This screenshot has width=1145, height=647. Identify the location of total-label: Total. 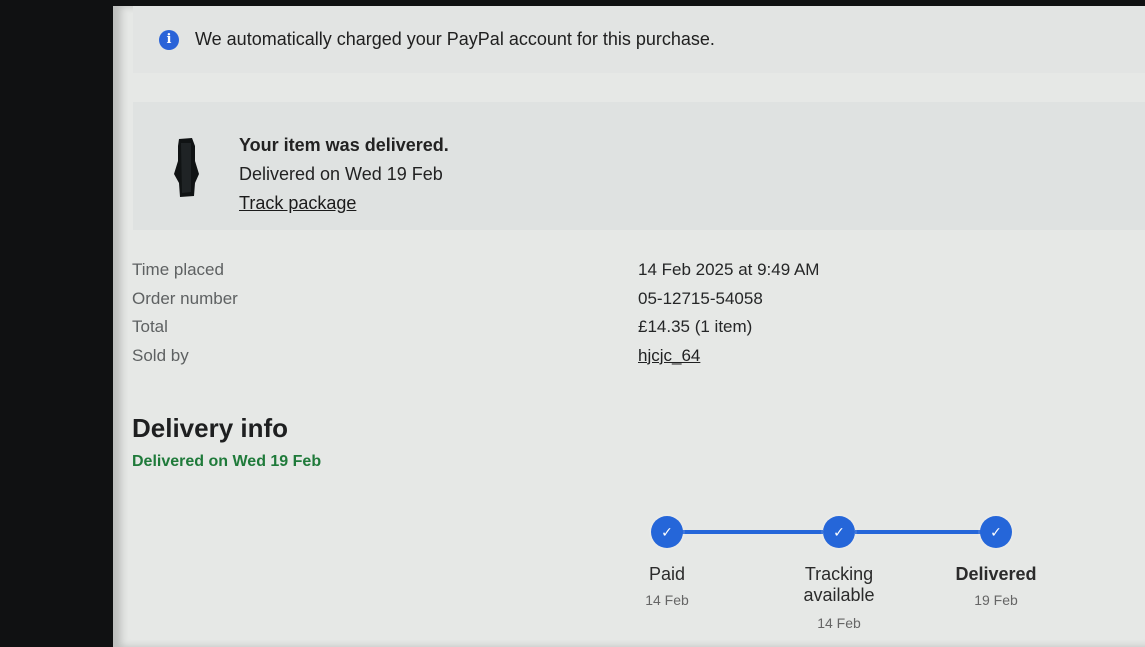
(150, 326).